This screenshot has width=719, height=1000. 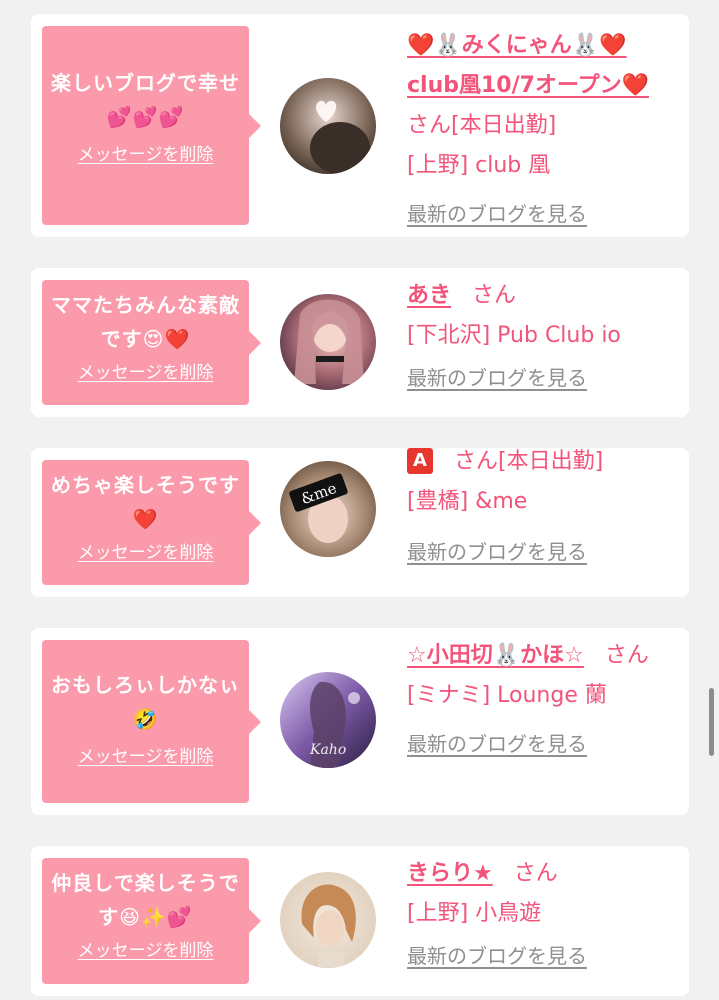 I want to click on avatar: Kaho, so click(x=328, y=720).